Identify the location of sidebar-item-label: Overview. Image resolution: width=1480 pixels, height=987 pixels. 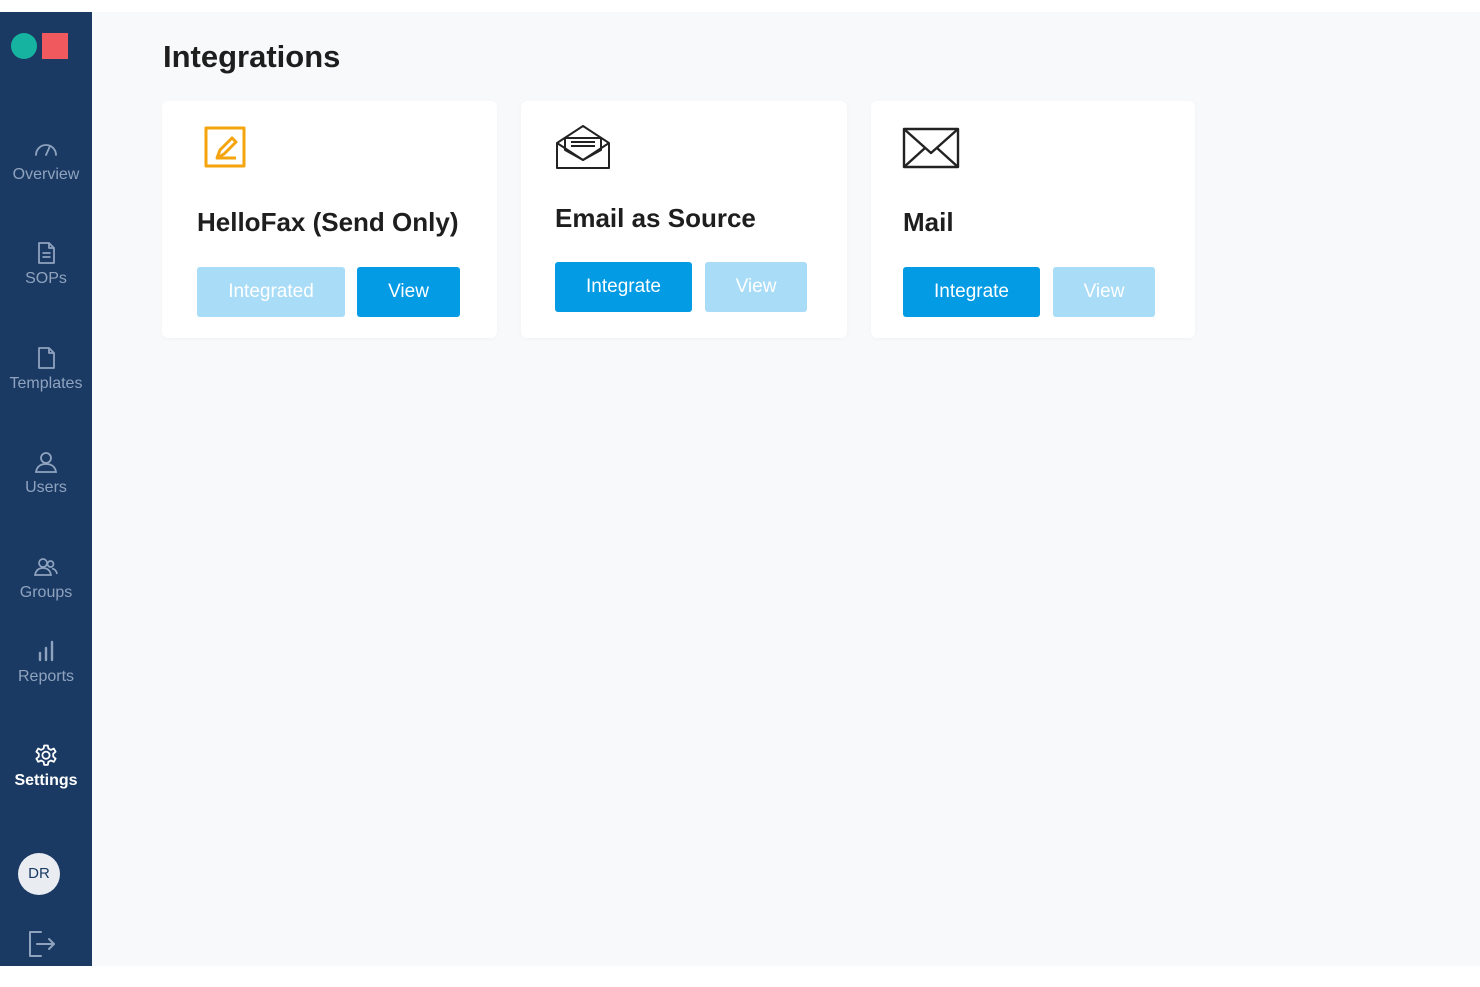
(46, 174).